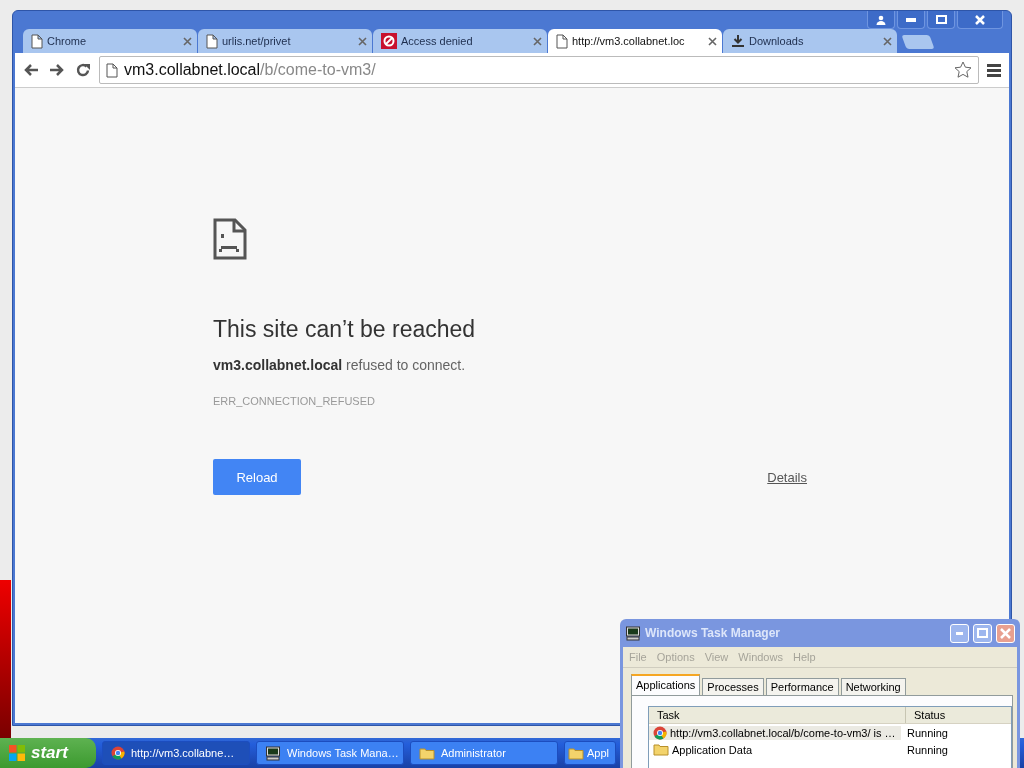 Image resolution: width=1024 pixels, height=768 pixels. Describe the element at coordinates (963, 70) in the screenshot. I see `star-icon` at that location.